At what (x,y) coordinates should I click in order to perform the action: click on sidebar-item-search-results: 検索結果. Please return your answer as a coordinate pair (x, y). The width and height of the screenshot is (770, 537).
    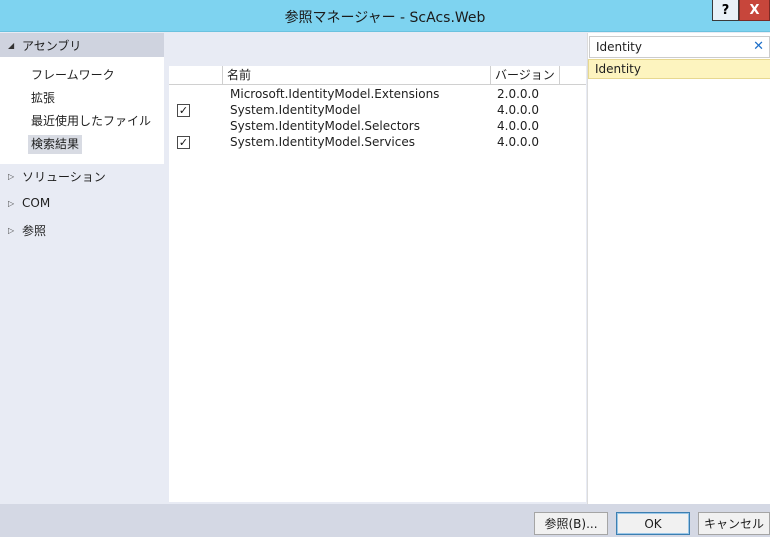
    Looking at the image, I should click on (55, 144).